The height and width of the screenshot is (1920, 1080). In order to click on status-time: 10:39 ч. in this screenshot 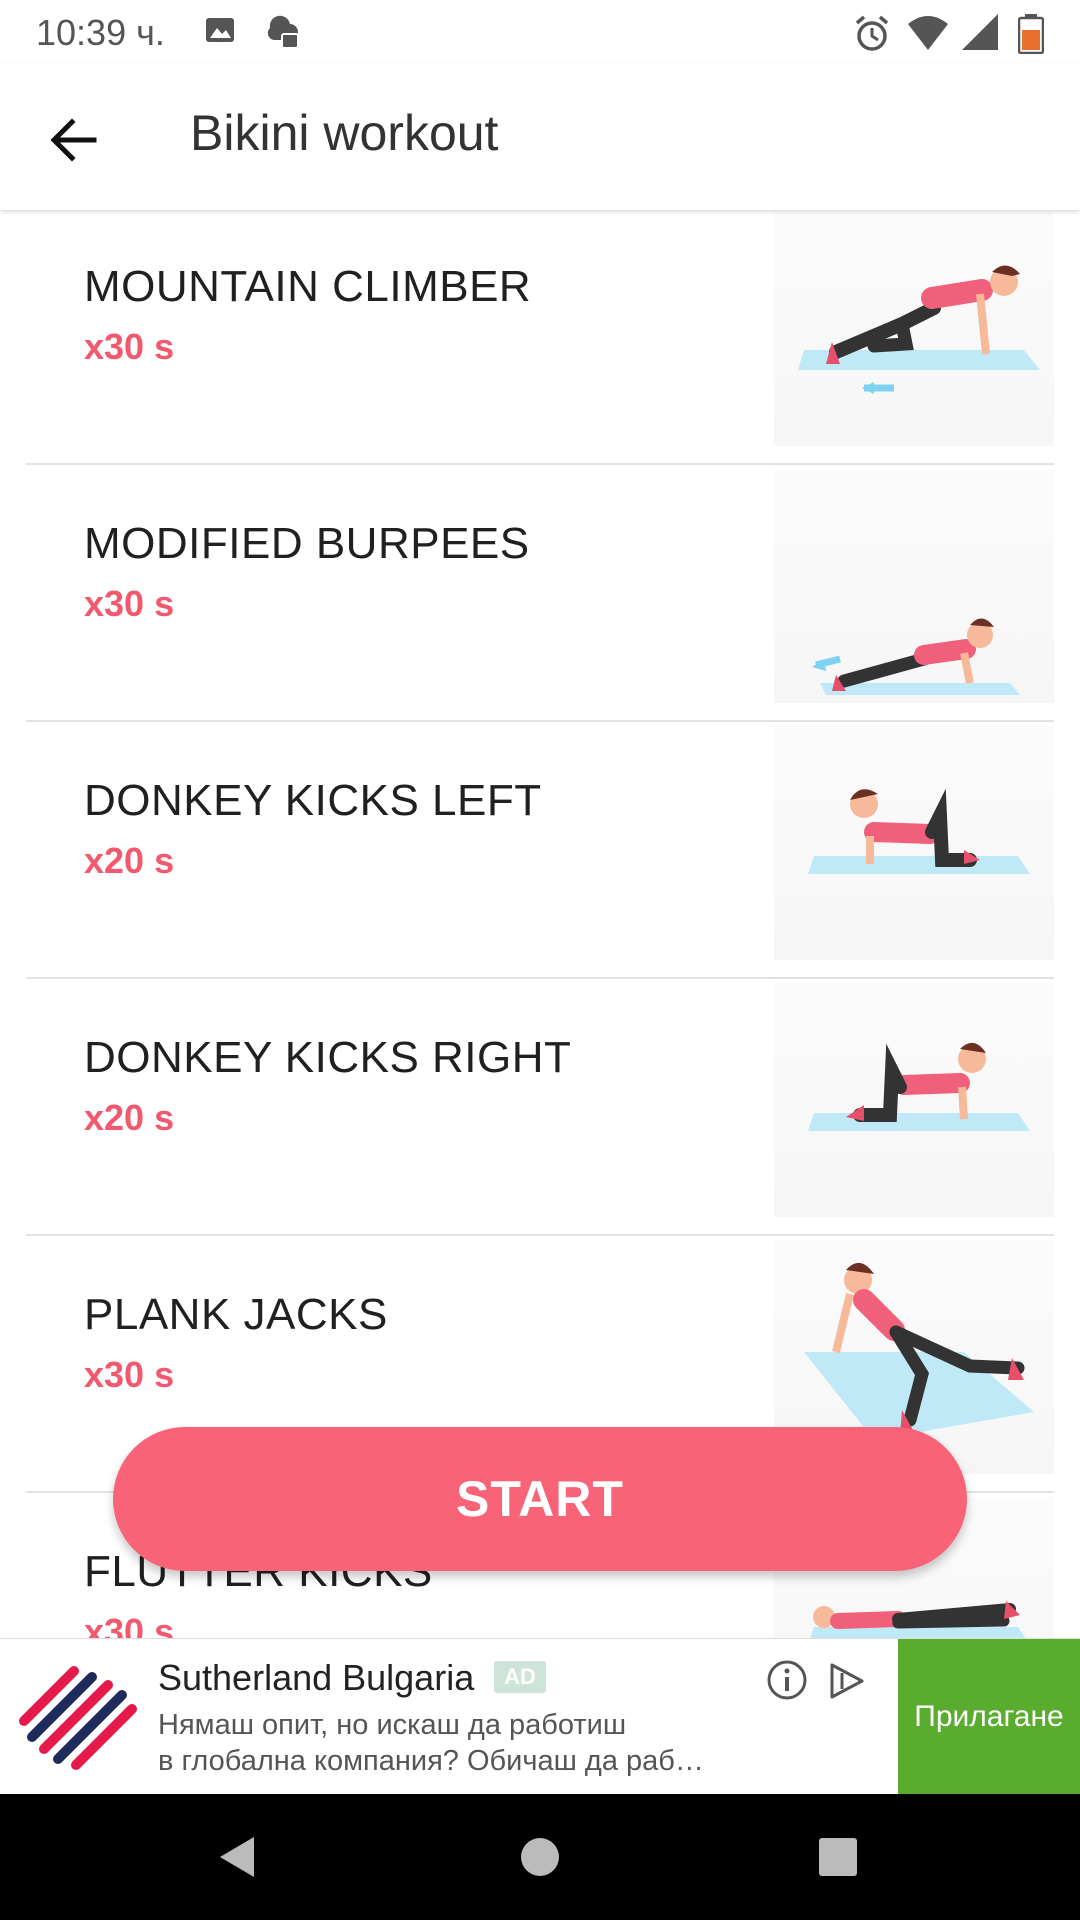, I will do `click(100, 32)`.